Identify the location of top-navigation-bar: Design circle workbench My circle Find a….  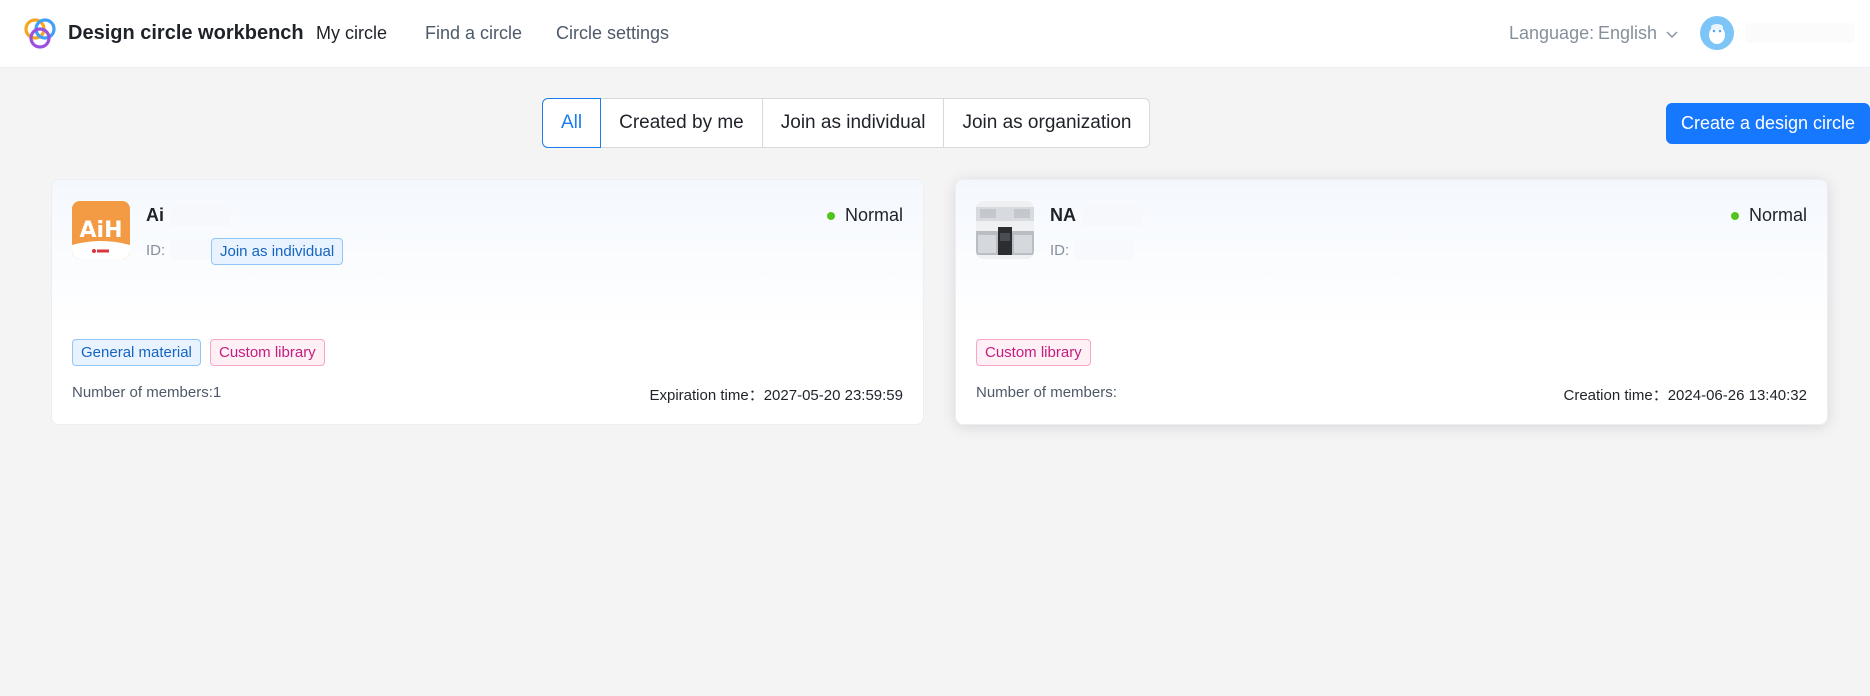
(935, 34).